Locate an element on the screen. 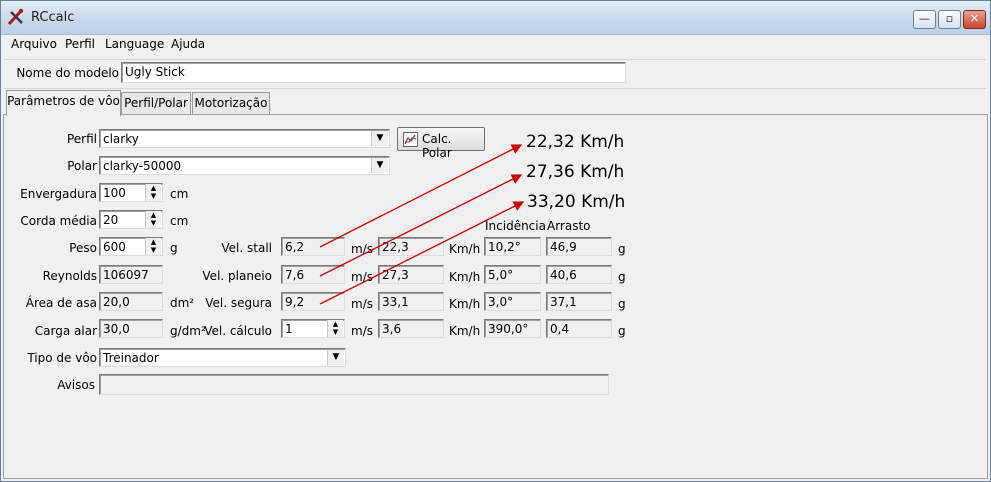 The image size is (991, 482). peso-spinner: 600 ▲ ▼ is located at coordinates (131, 246).